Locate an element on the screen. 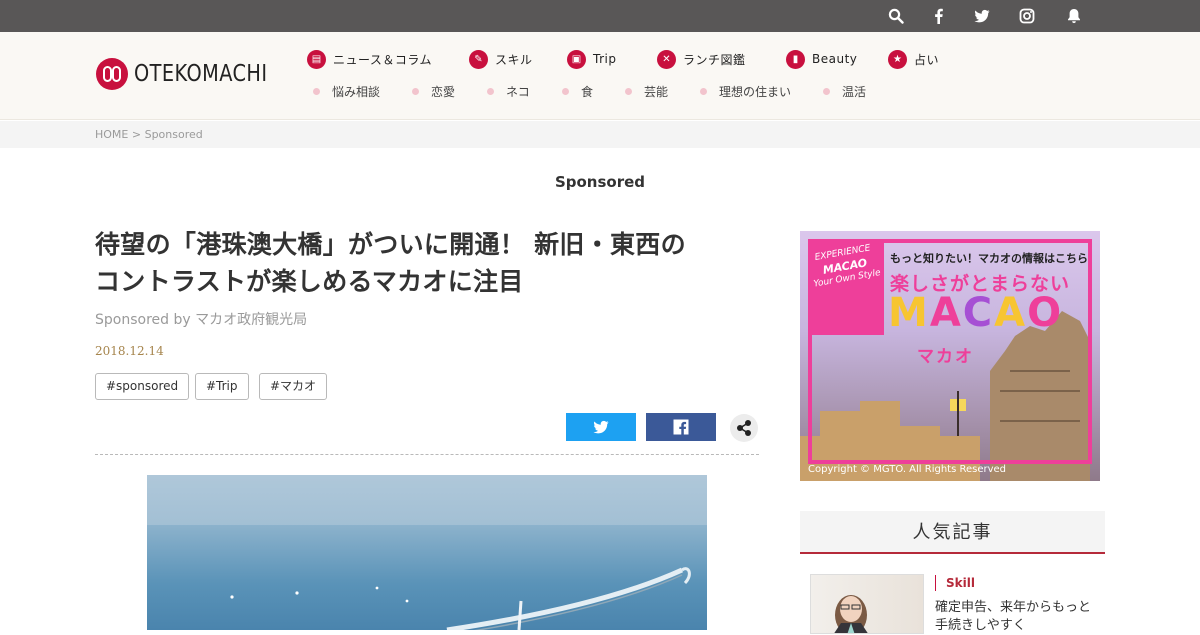  site-logo: OTEKOMACHI is located at coordinates (194, 74).